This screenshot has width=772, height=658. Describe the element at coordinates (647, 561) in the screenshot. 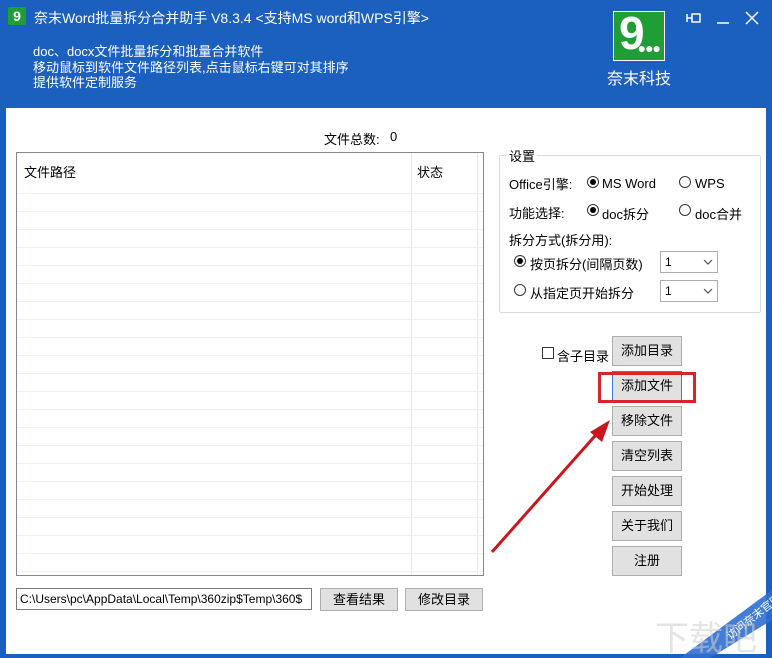

I see `register-button: 注册` at that location.